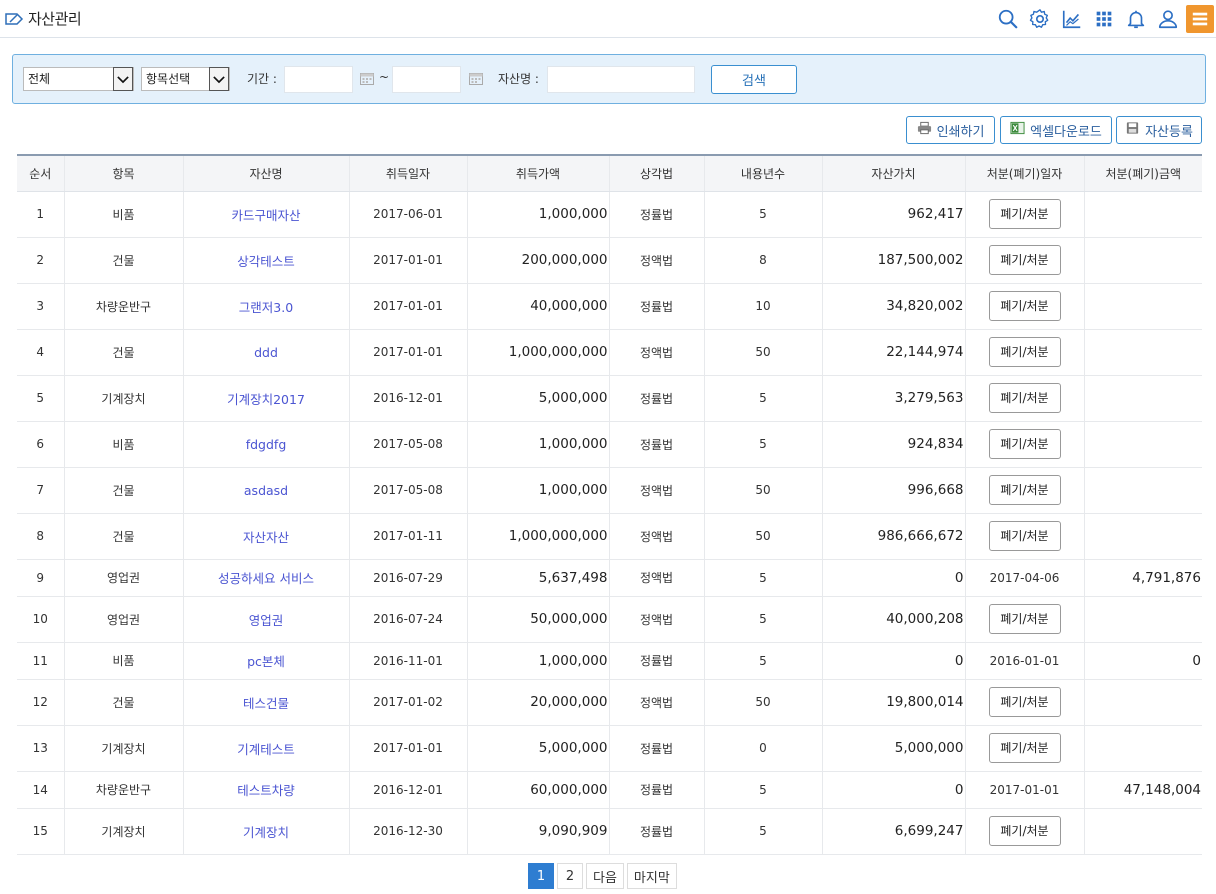 This screenshot has height=894, width=1216. Describe the element at coordinates (1056, 130) in the screenshot. I see `excel-download-button: 엑셀다운로드` at that location.